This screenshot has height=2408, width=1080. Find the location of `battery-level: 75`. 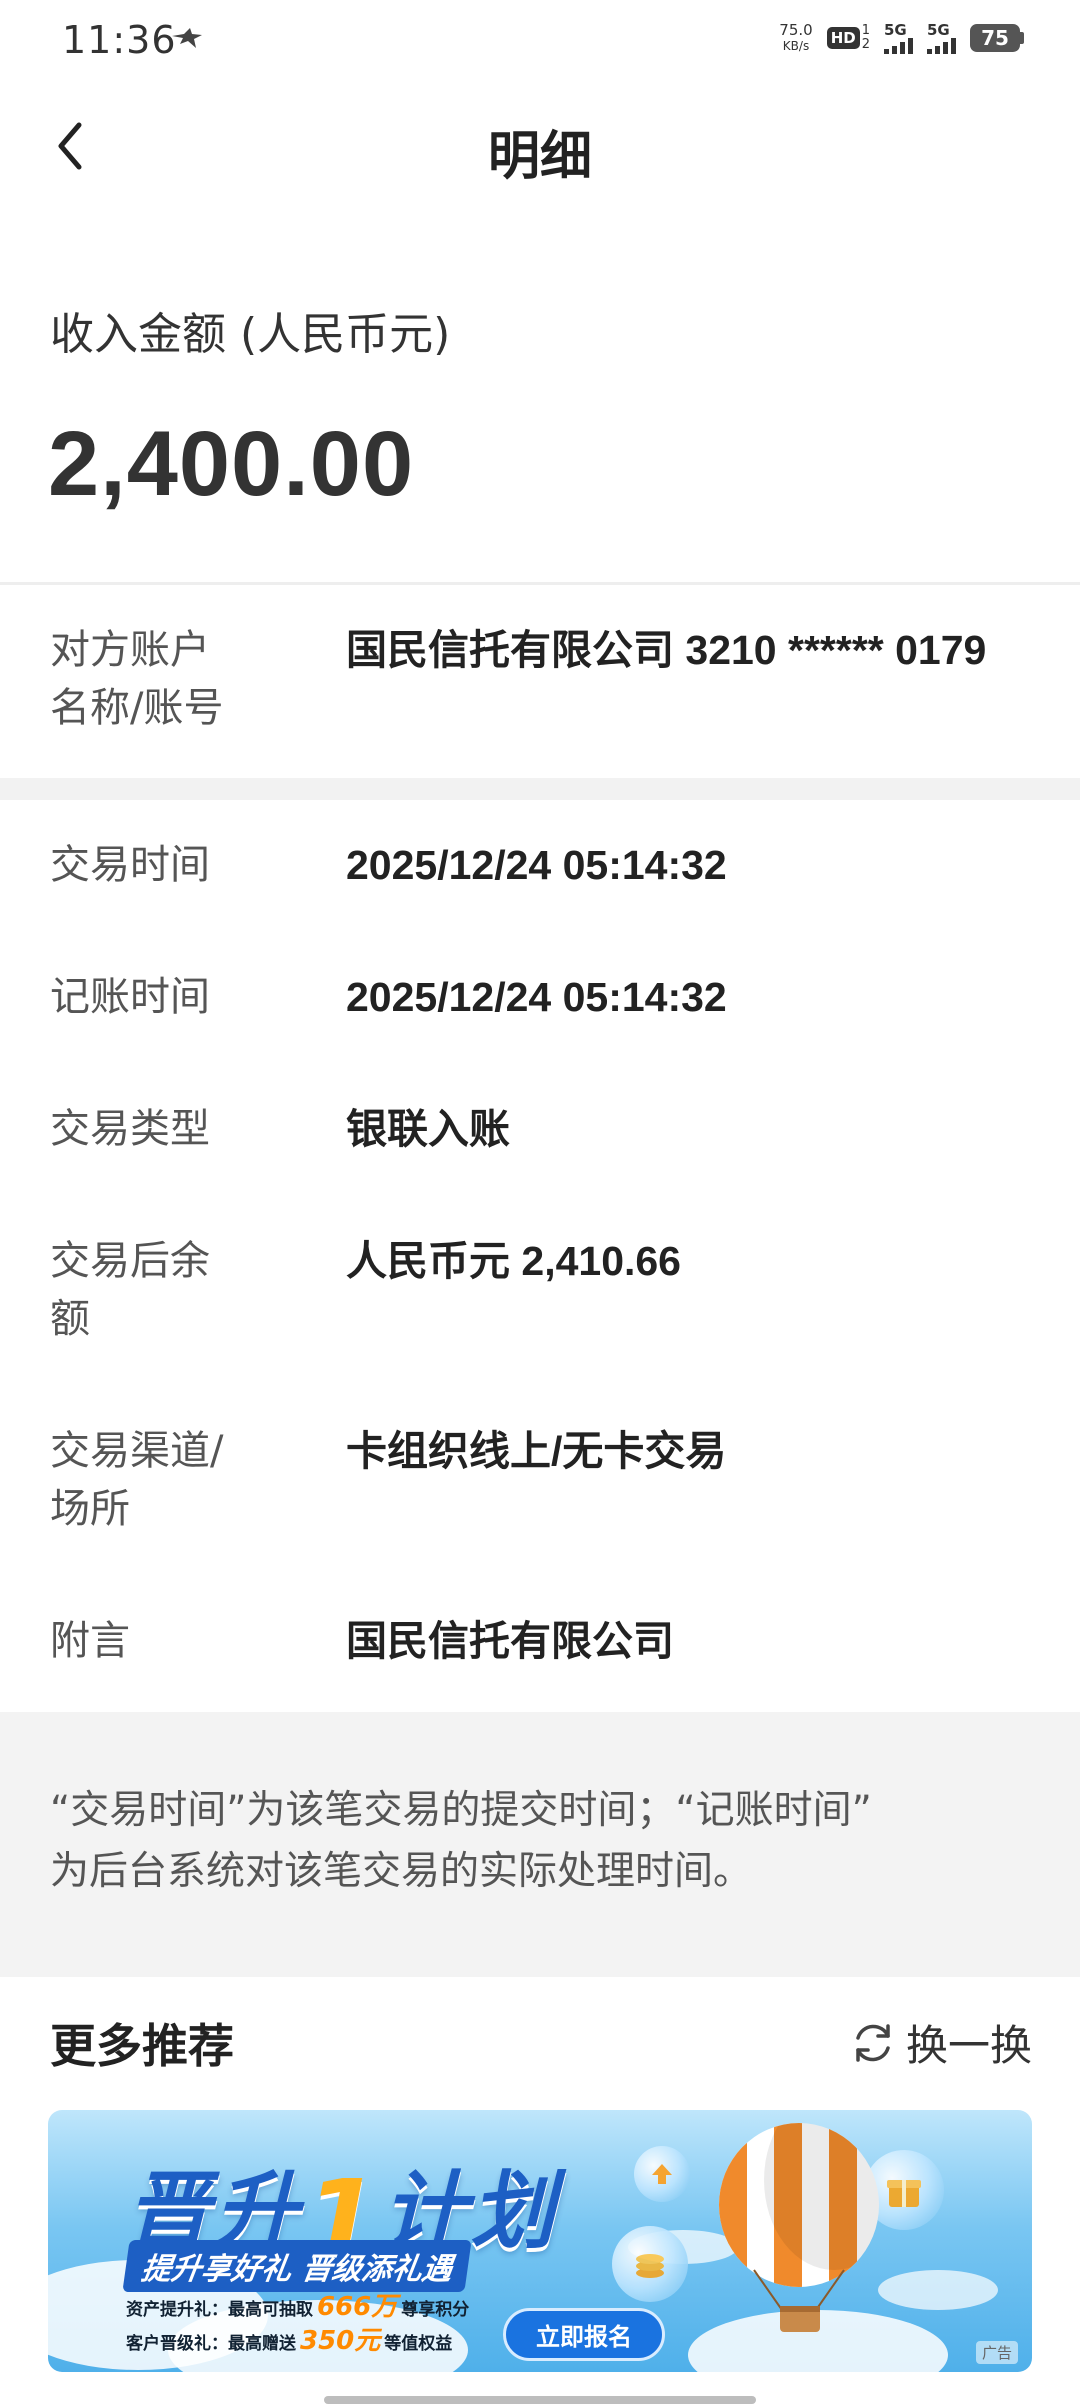

battery-level: 75 is located at coordinates (995, 38).